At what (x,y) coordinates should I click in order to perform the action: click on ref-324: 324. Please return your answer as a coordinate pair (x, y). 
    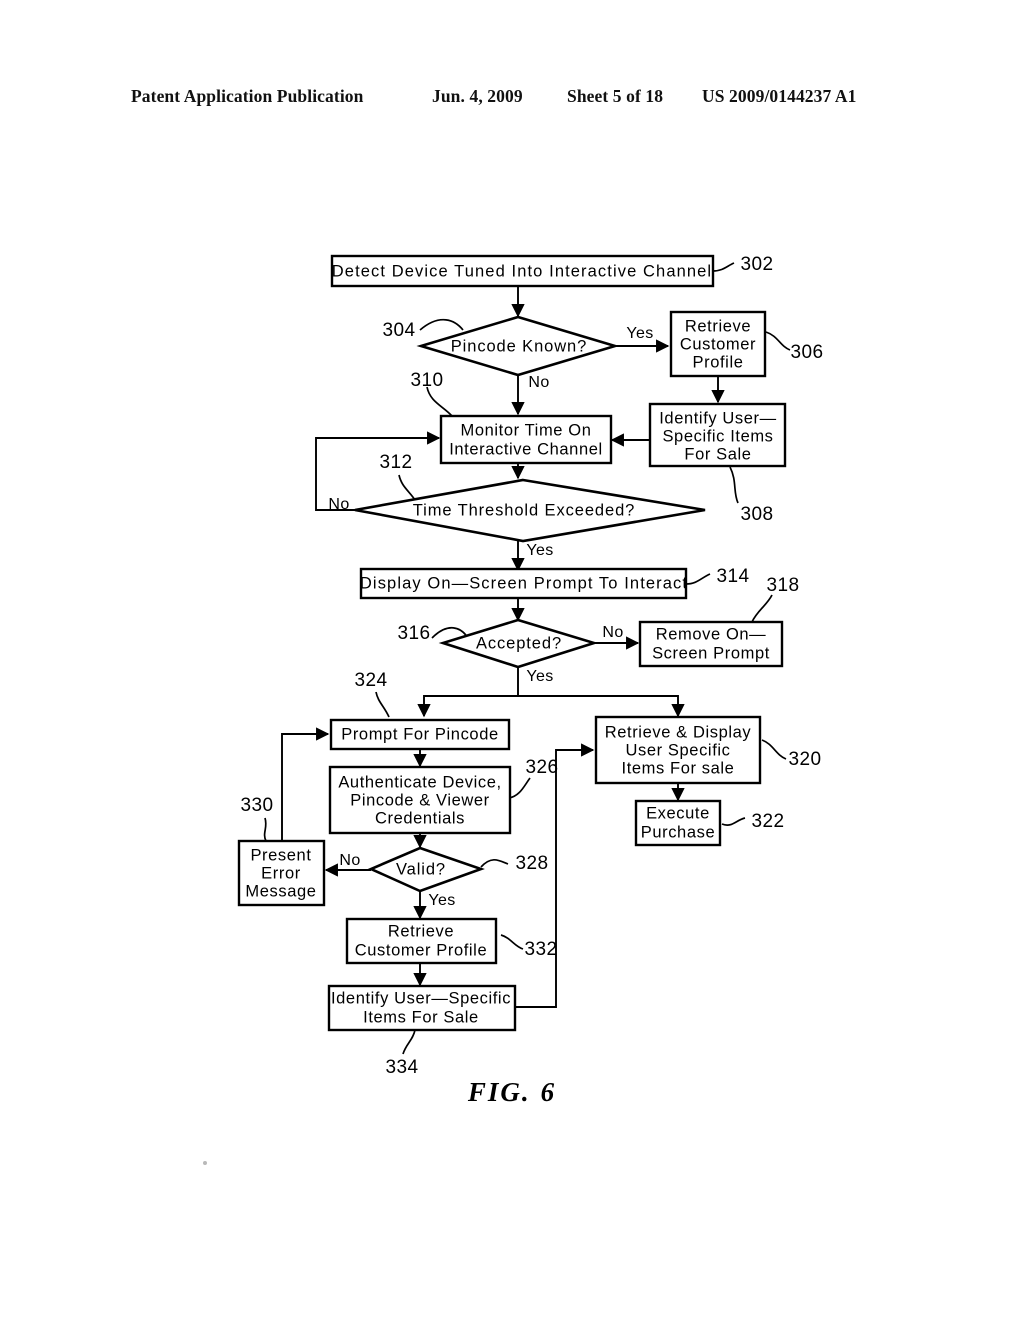
    Looking at the image, I should click on (371, 680).